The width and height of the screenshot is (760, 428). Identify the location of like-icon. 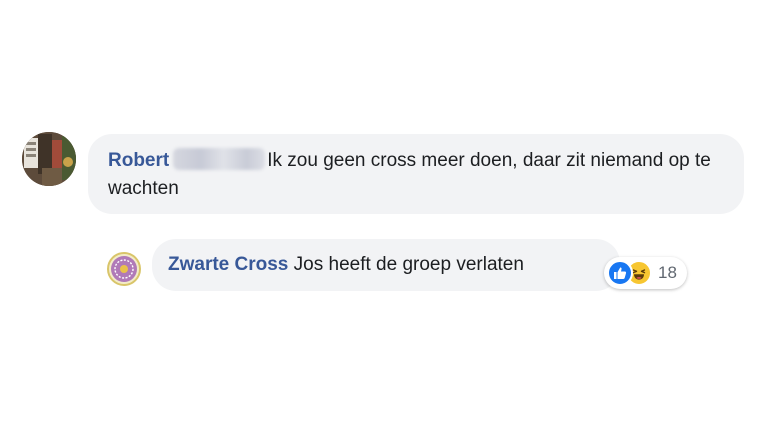
(620, 273).